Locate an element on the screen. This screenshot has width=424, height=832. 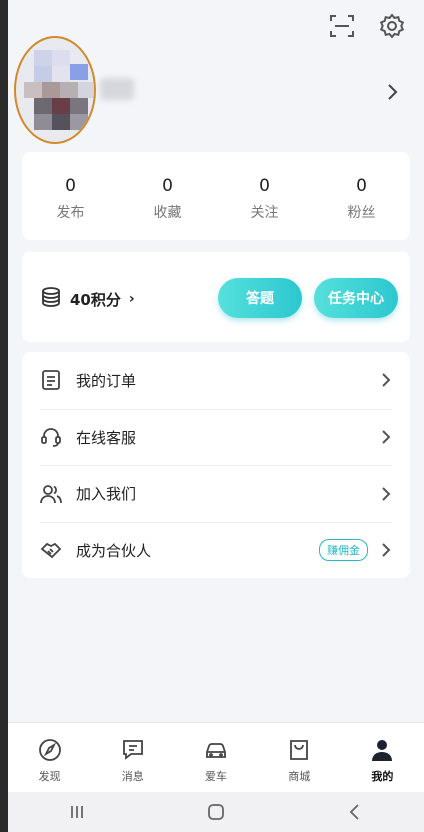
tab-label: 消息 is located at coordinates (132, 776).